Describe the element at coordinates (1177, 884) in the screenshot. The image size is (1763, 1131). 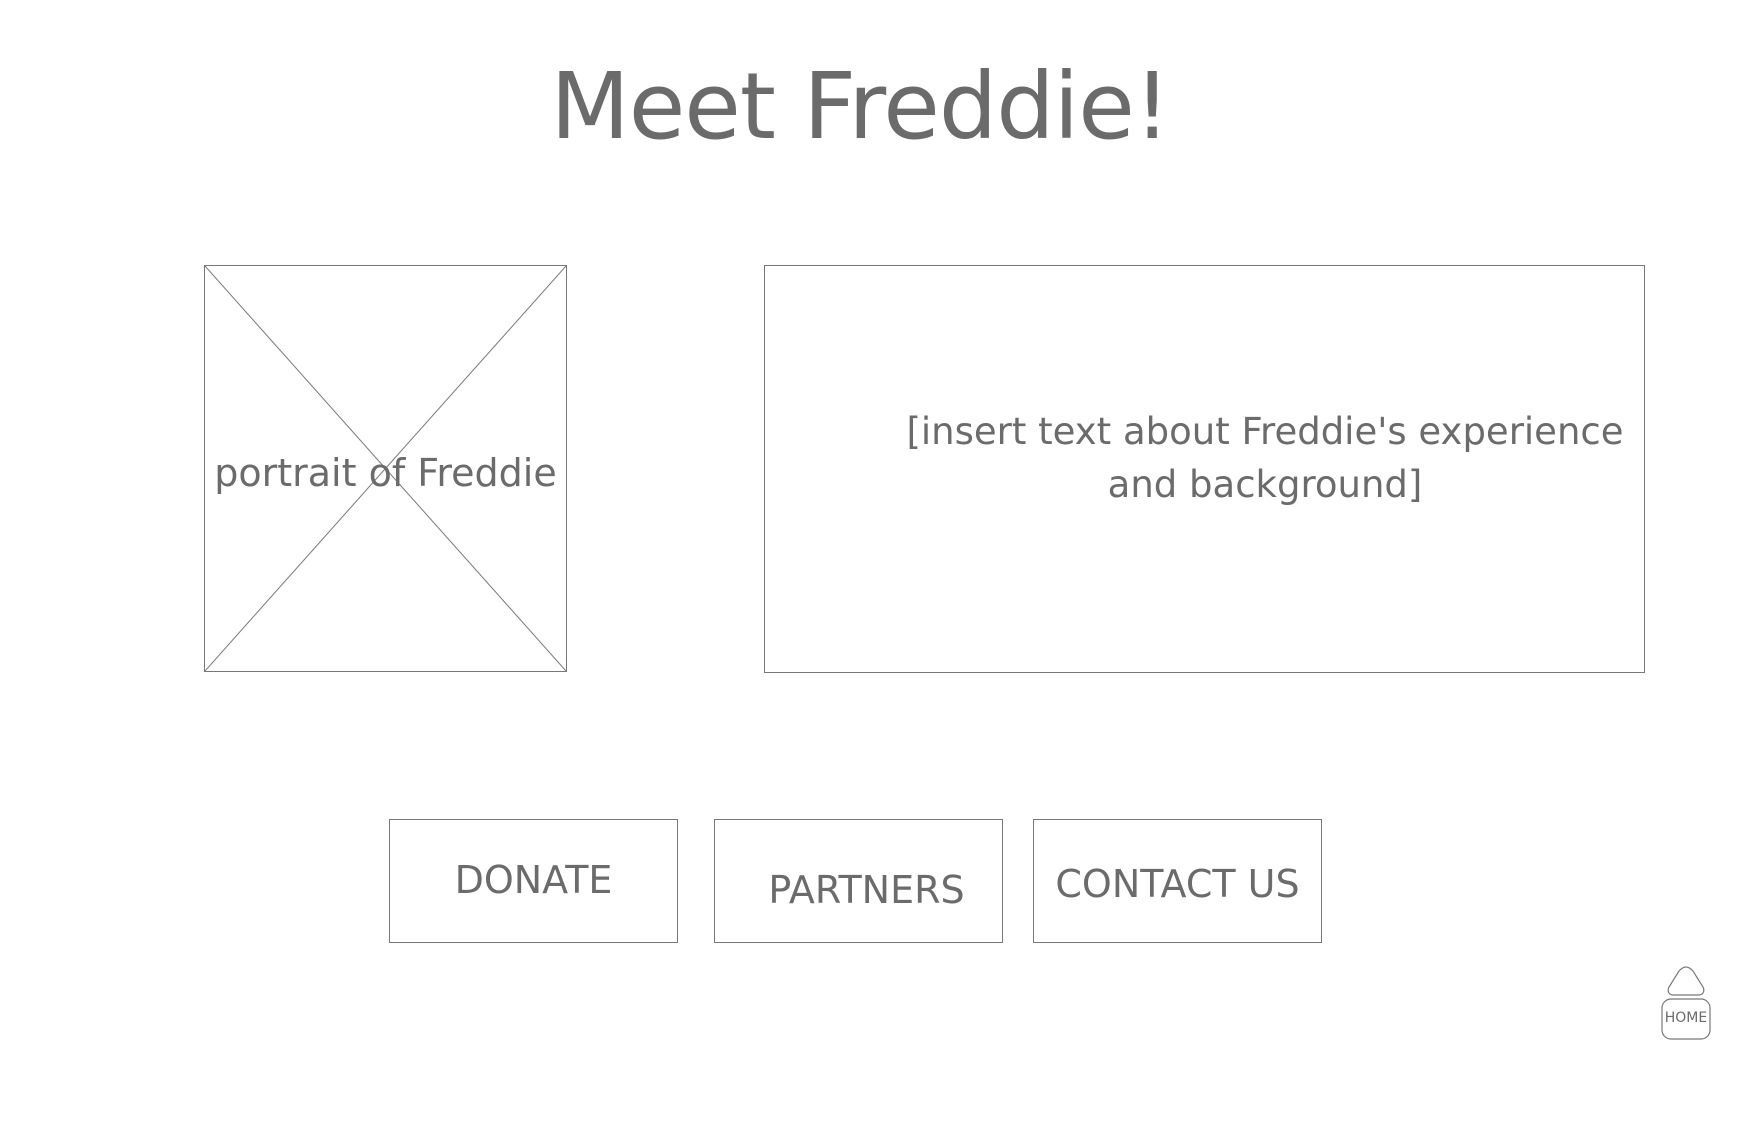
I see `contact-us-button-label: CONTACT US` at that location.